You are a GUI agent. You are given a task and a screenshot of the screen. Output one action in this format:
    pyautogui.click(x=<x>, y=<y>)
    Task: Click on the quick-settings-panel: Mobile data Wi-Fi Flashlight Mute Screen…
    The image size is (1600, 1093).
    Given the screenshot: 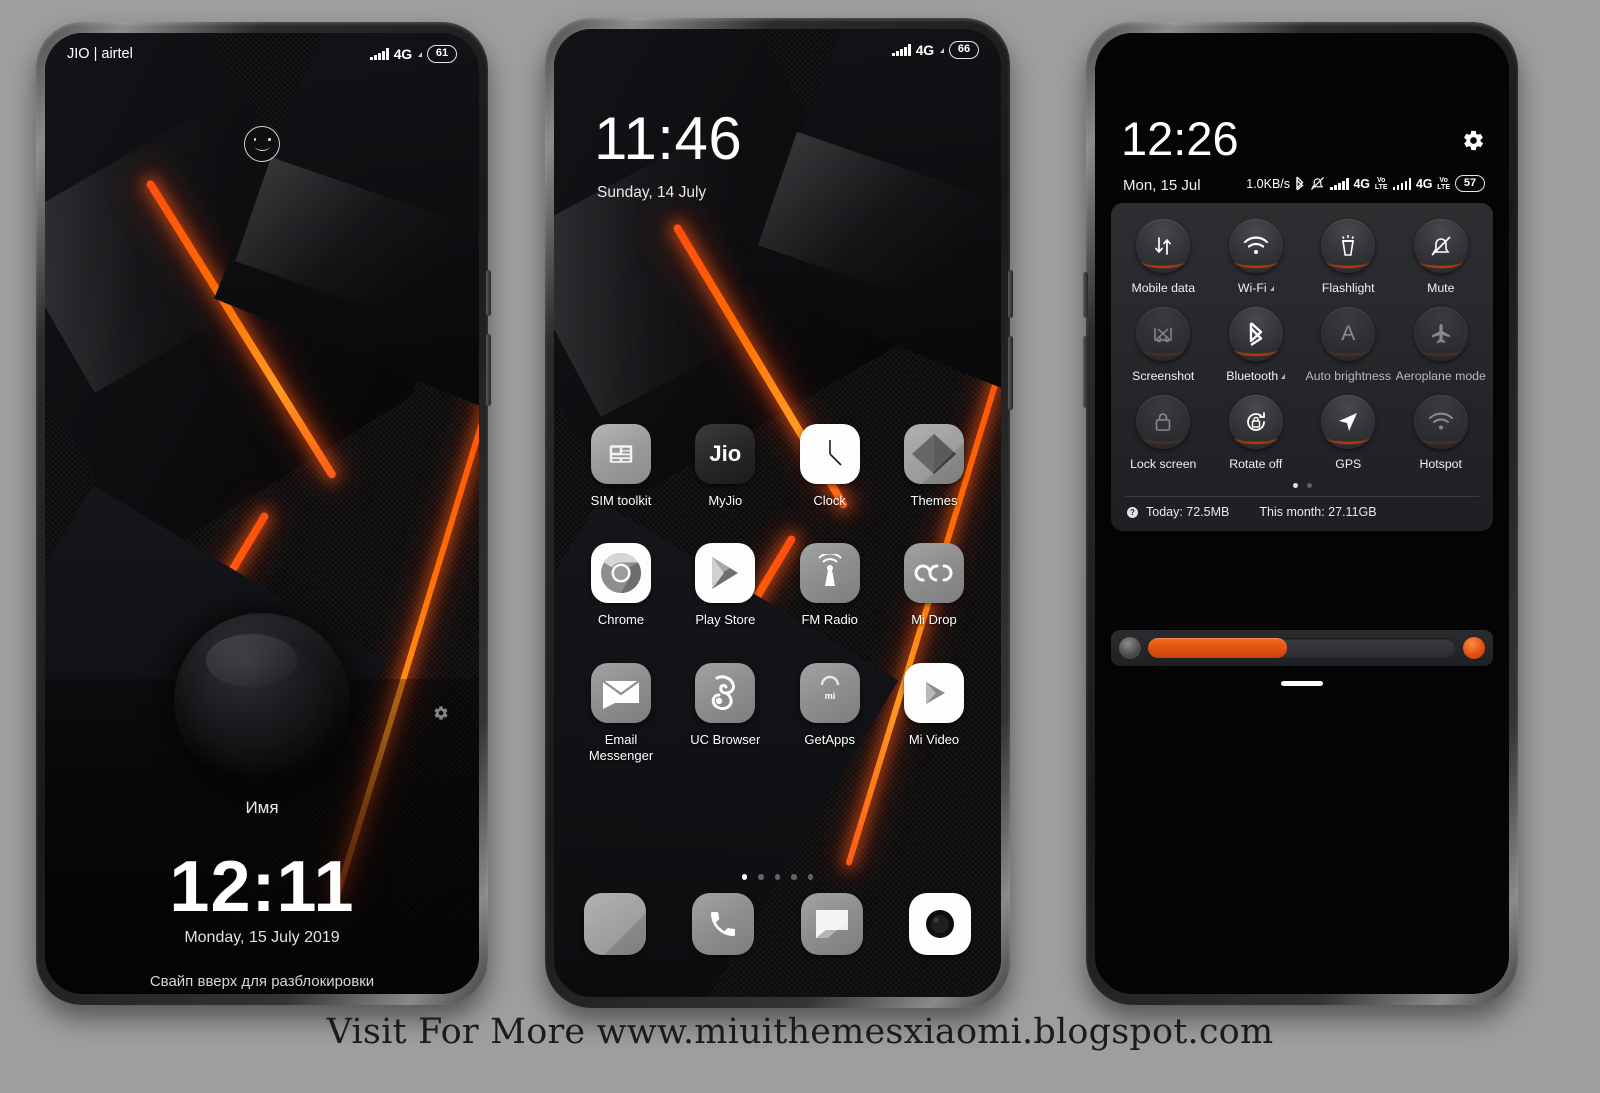 What is the action you would take?
    pyautogui.click(x=1302, y=367)
    